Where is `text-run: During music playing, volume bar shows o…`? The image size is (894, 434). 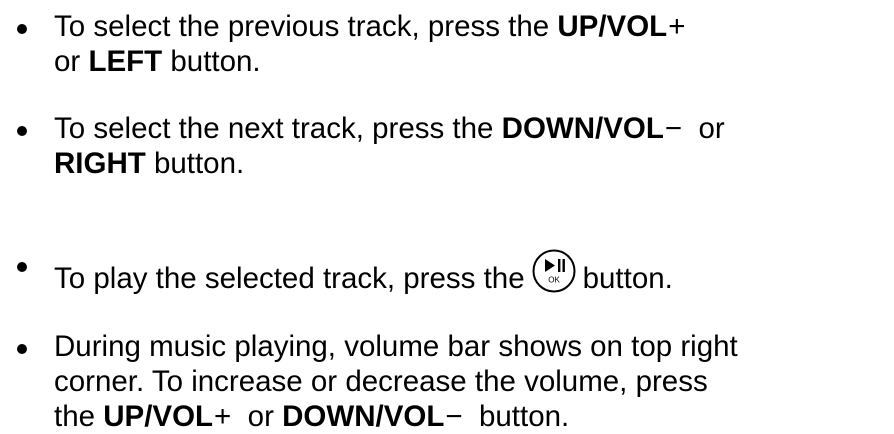
text-run: During music playing, volume bar shows o… is located at coordinates (396, 346).